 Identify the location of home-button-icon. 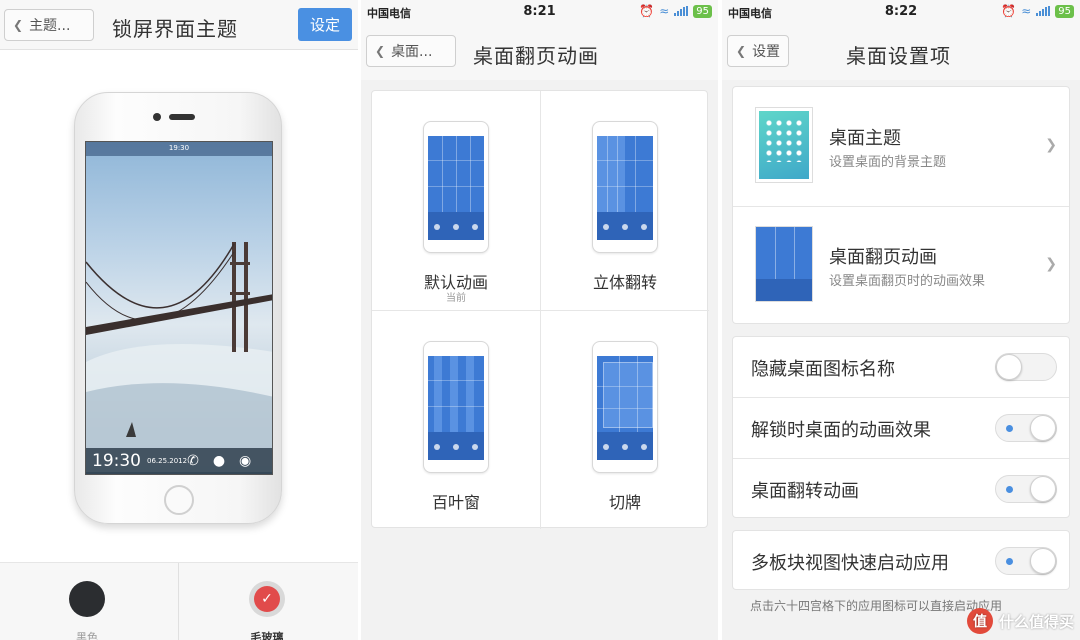
(179, 500).